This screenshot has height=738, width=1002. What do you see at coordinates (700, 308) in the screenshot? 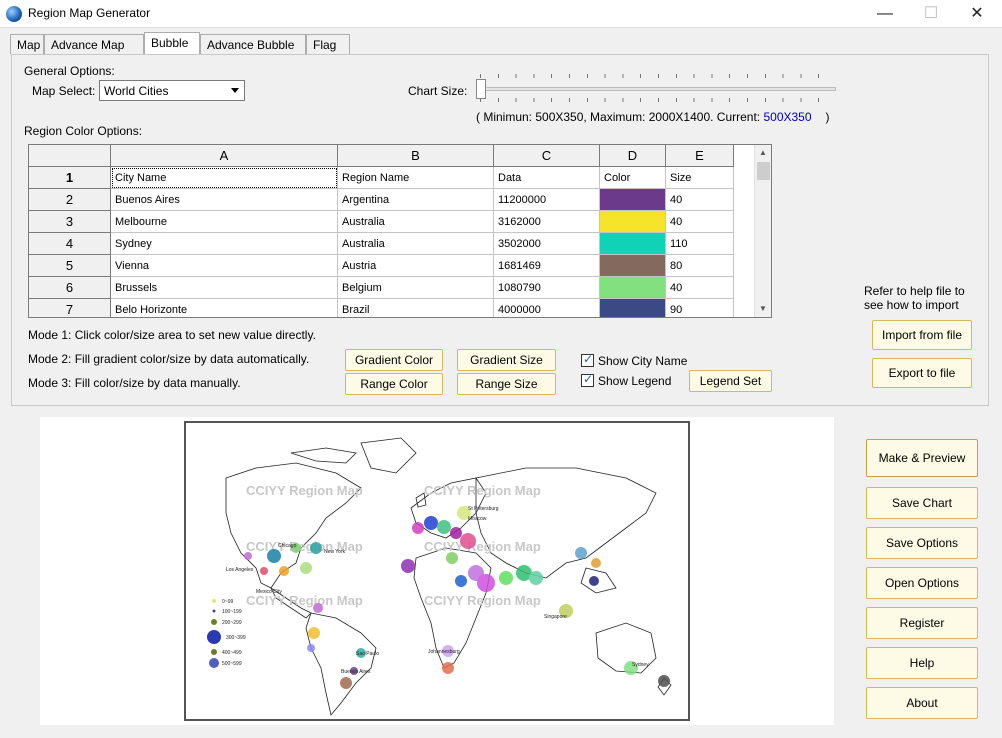
I see `grid-cell-e: 90` at bounding box center [700, 308].